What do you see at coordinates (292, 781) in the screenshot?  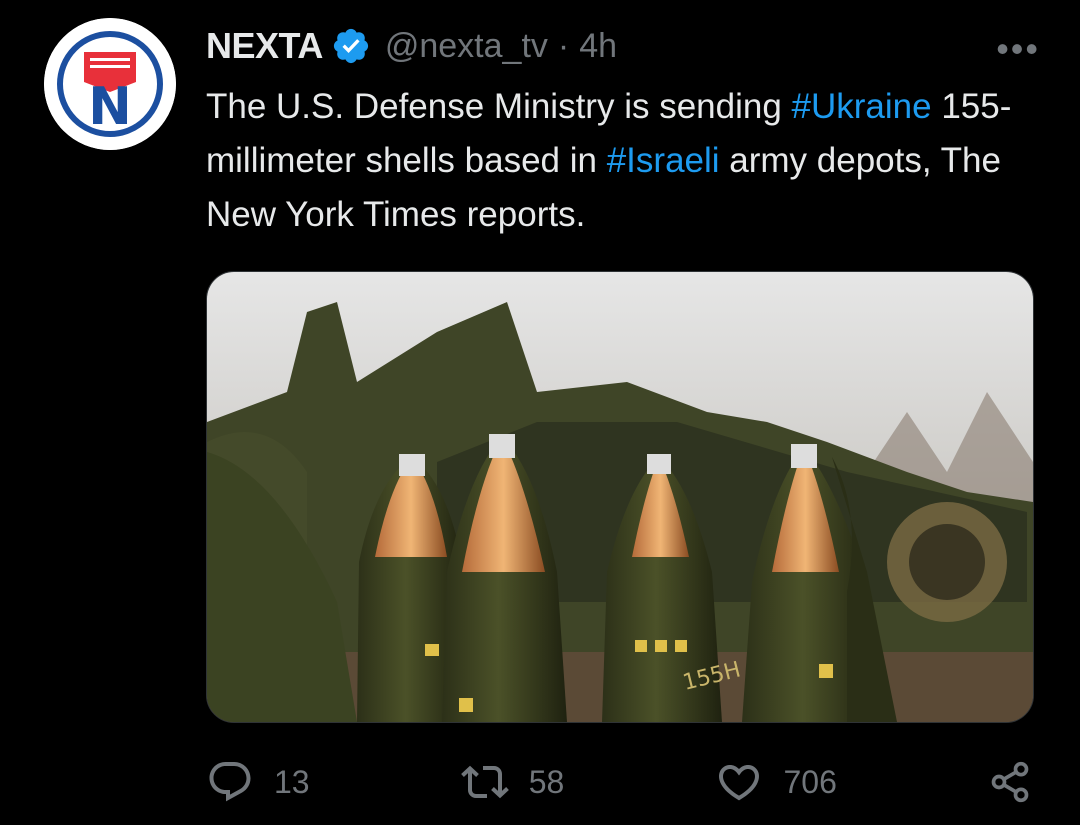 I see `reply-count: 13` at bounding box center [292, 781].